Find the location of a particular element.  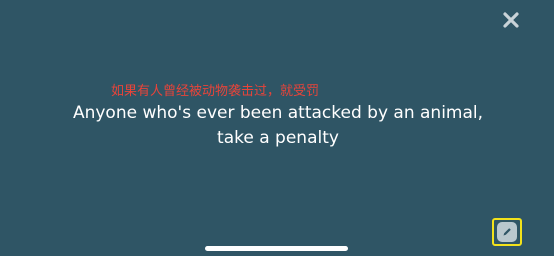

home-indicator is located at coordinates (276, 248).